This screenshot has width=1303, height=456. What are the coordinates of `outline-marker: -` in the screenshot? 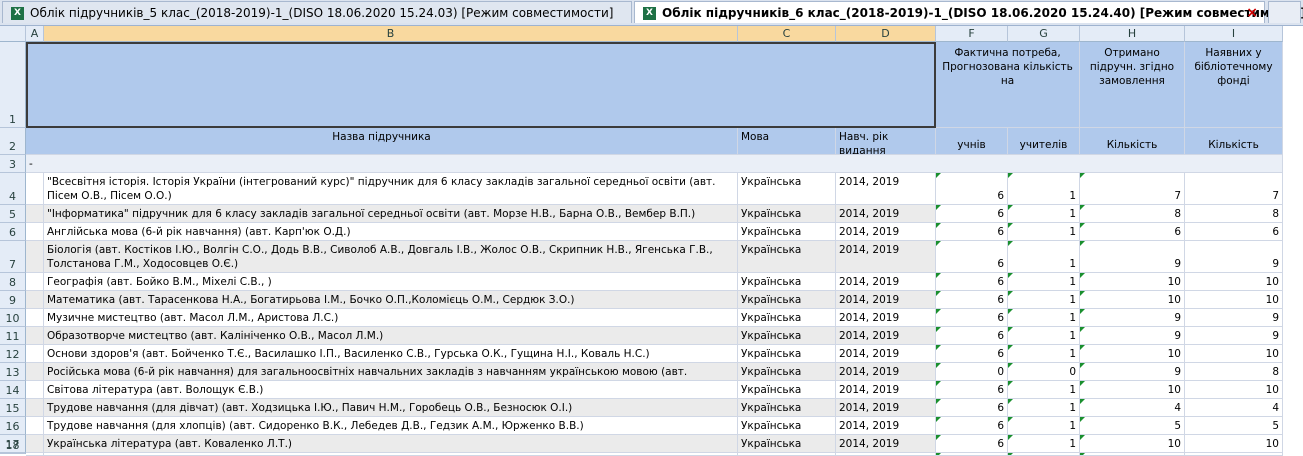 It's located at (35, 164).